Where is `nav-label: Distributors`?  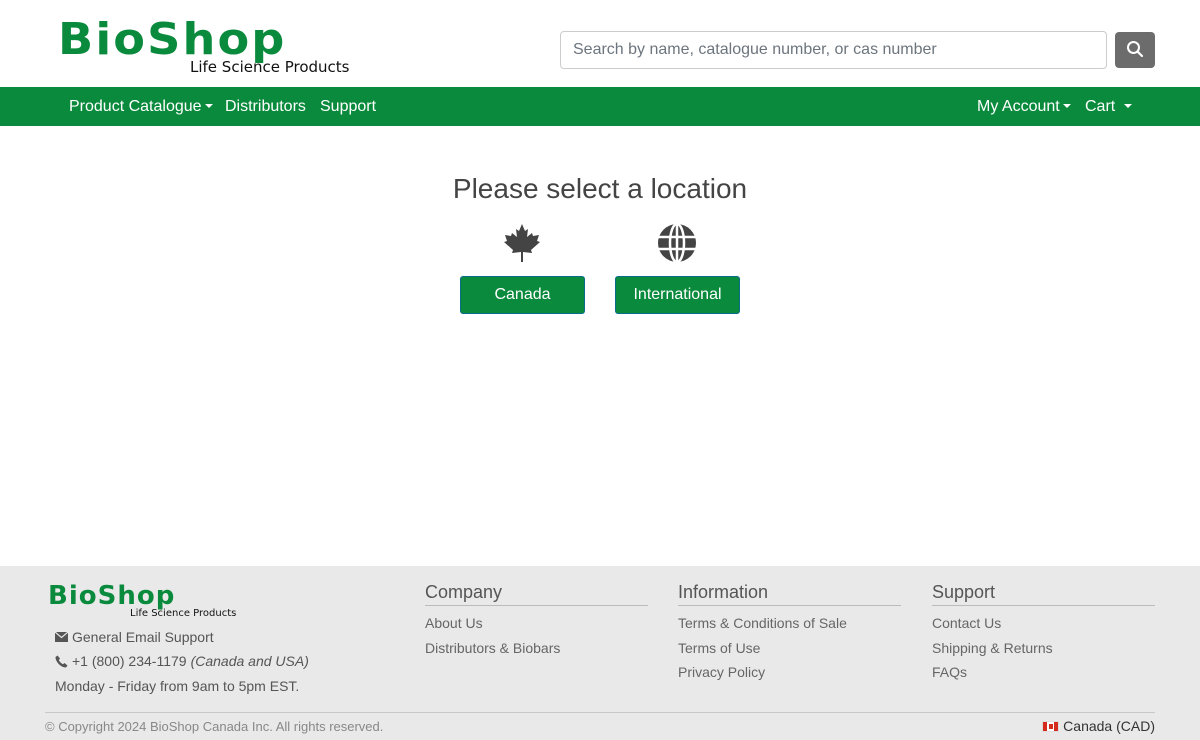
nav-label: Distributors is located at coordinates (265, 106).